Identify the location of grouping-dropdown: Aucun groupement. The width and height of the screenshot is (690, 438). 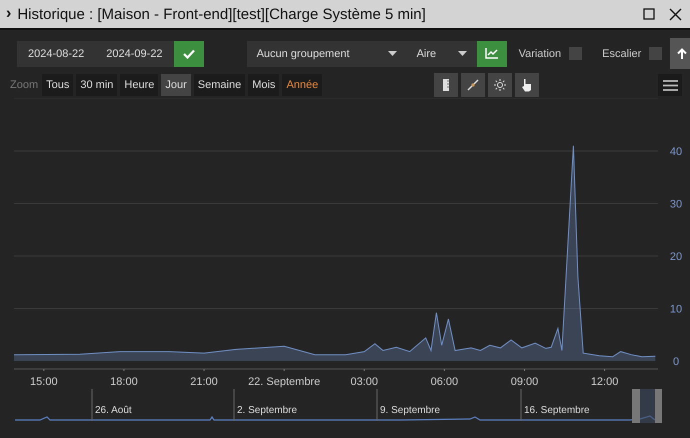
(326, 53).